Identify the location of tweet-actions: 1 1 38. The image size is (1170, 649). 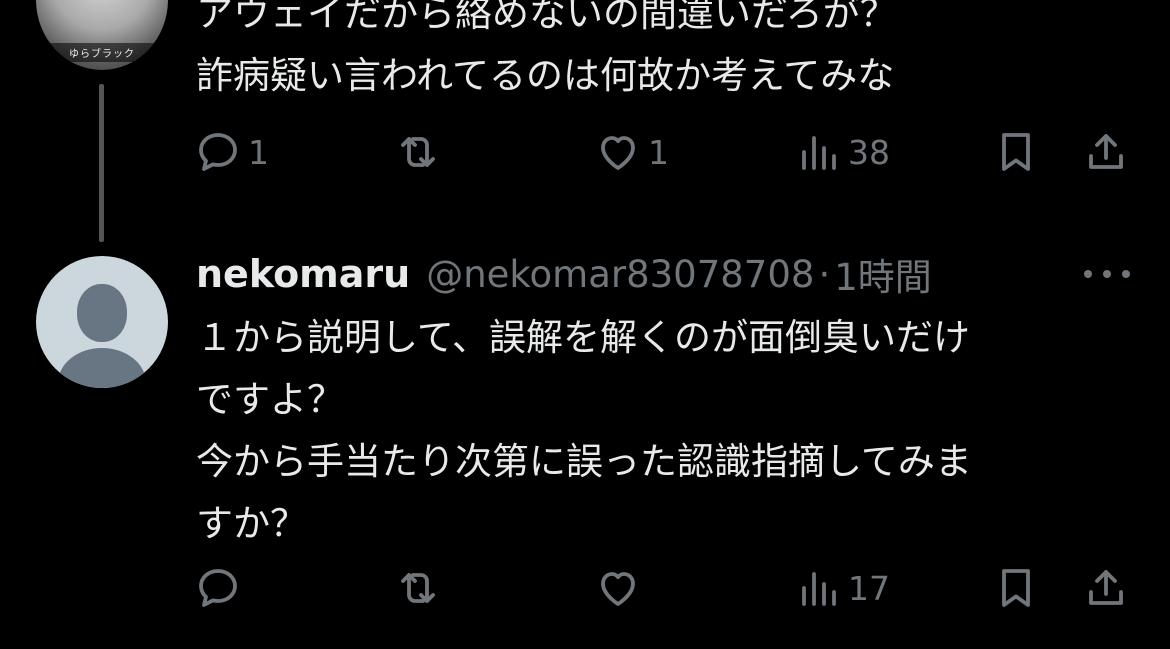
(585, 152).